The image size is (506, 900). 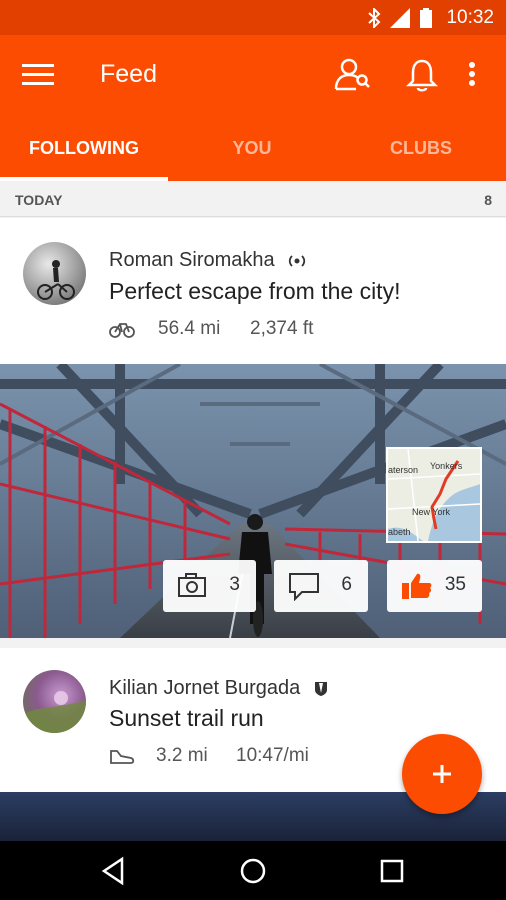 I want to click on tab-clubs: CLUBS, so click(x=421, y=148).